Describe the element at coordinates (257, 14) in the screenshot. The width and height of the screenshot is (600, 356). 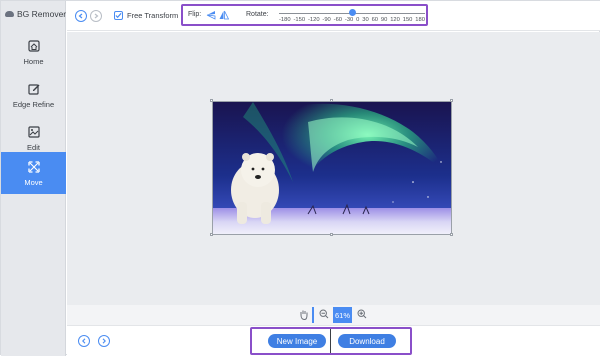
I see `rotate-label: Rotate:` at that location.